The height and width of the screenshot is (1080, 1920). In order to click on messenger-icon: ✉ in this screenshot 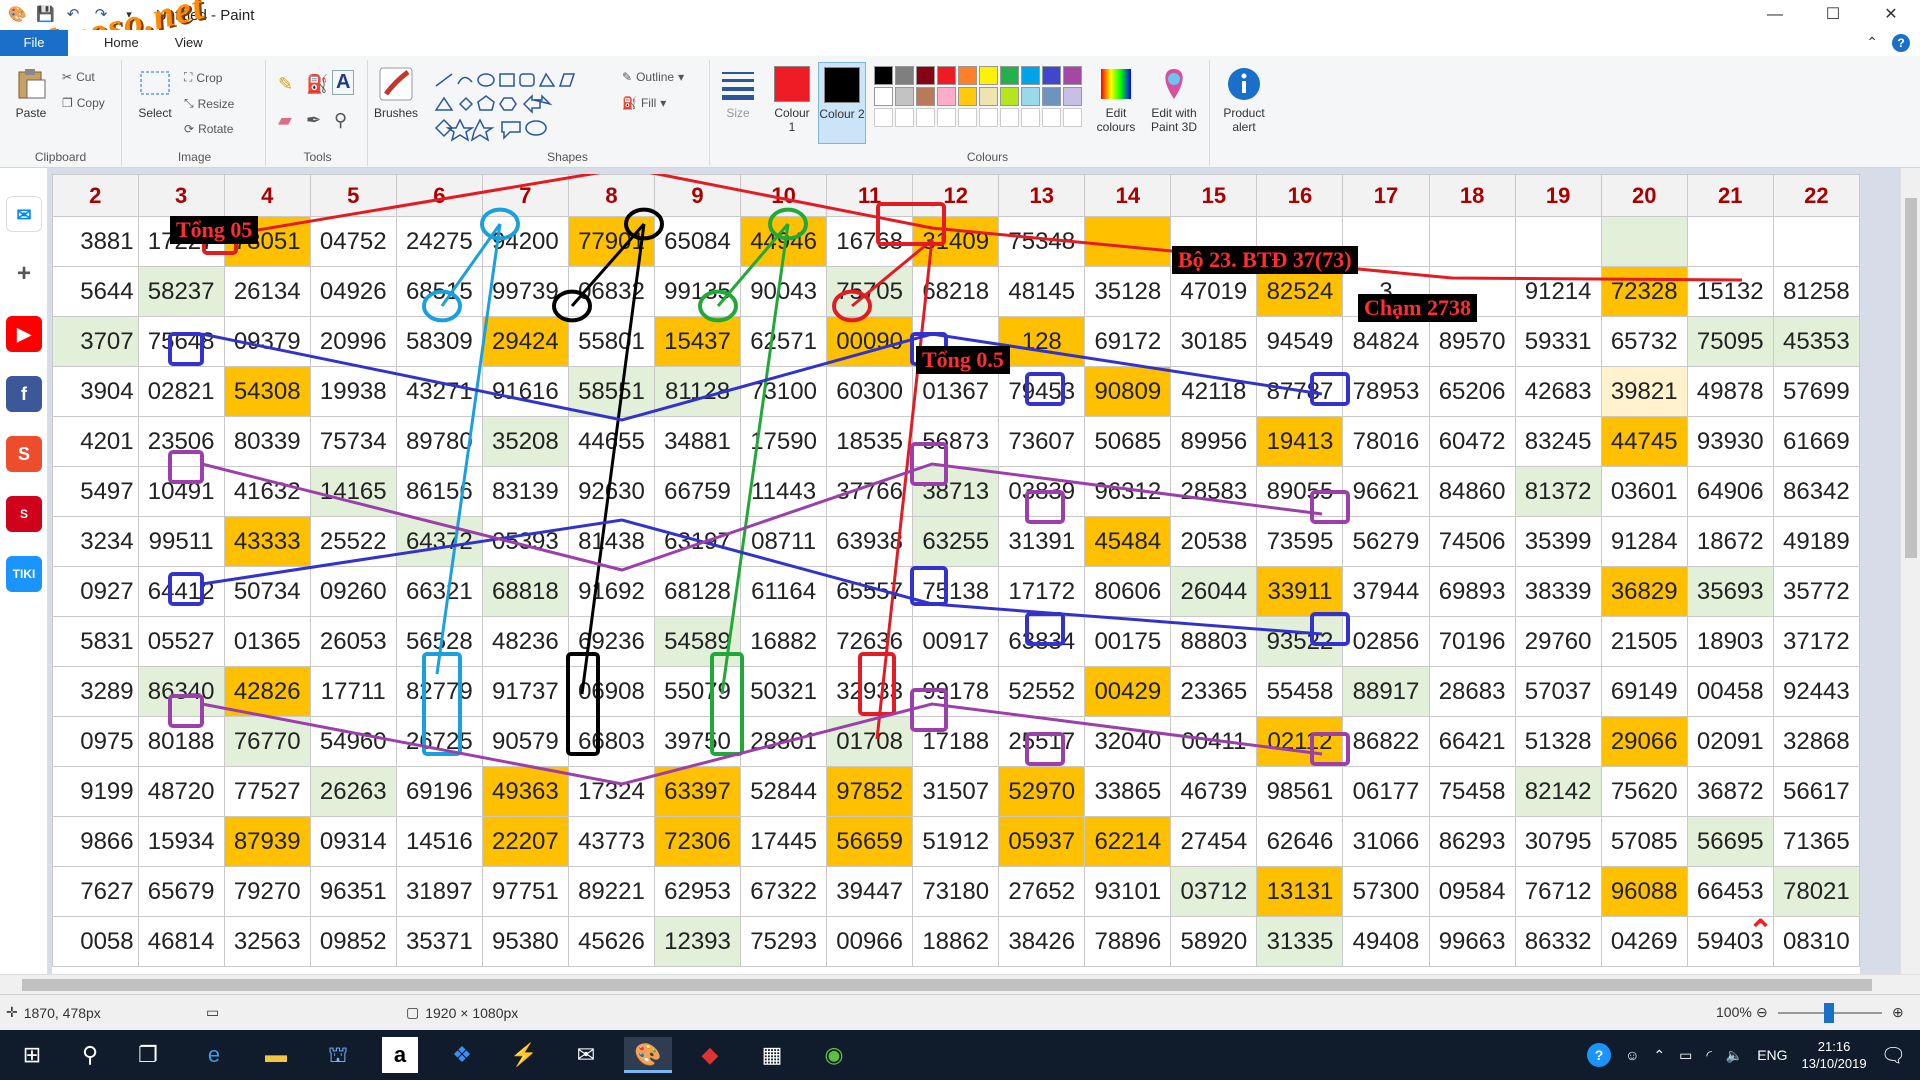, I will do `click(24, 214)`.